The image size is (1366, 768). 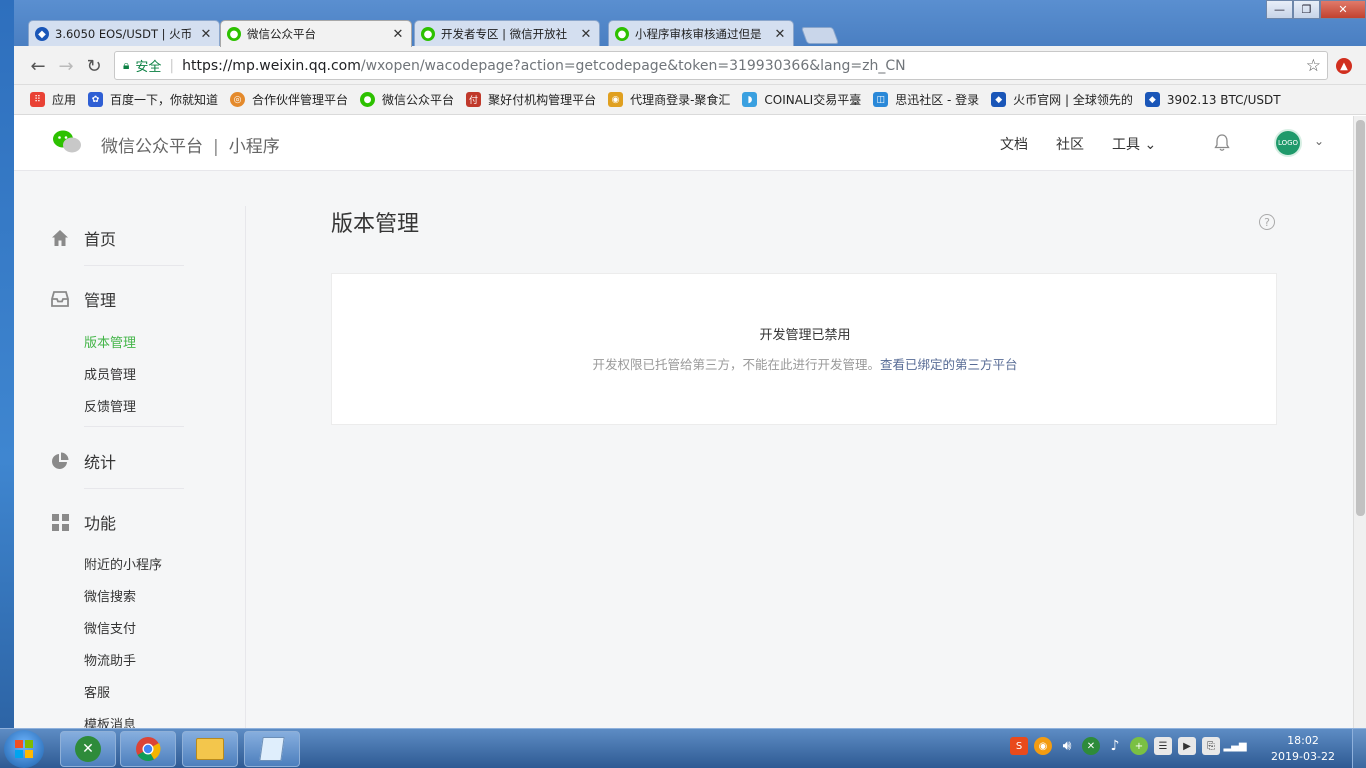 I want to click on bookmark-star-icon: ☆, so click(x=1313, y=66).